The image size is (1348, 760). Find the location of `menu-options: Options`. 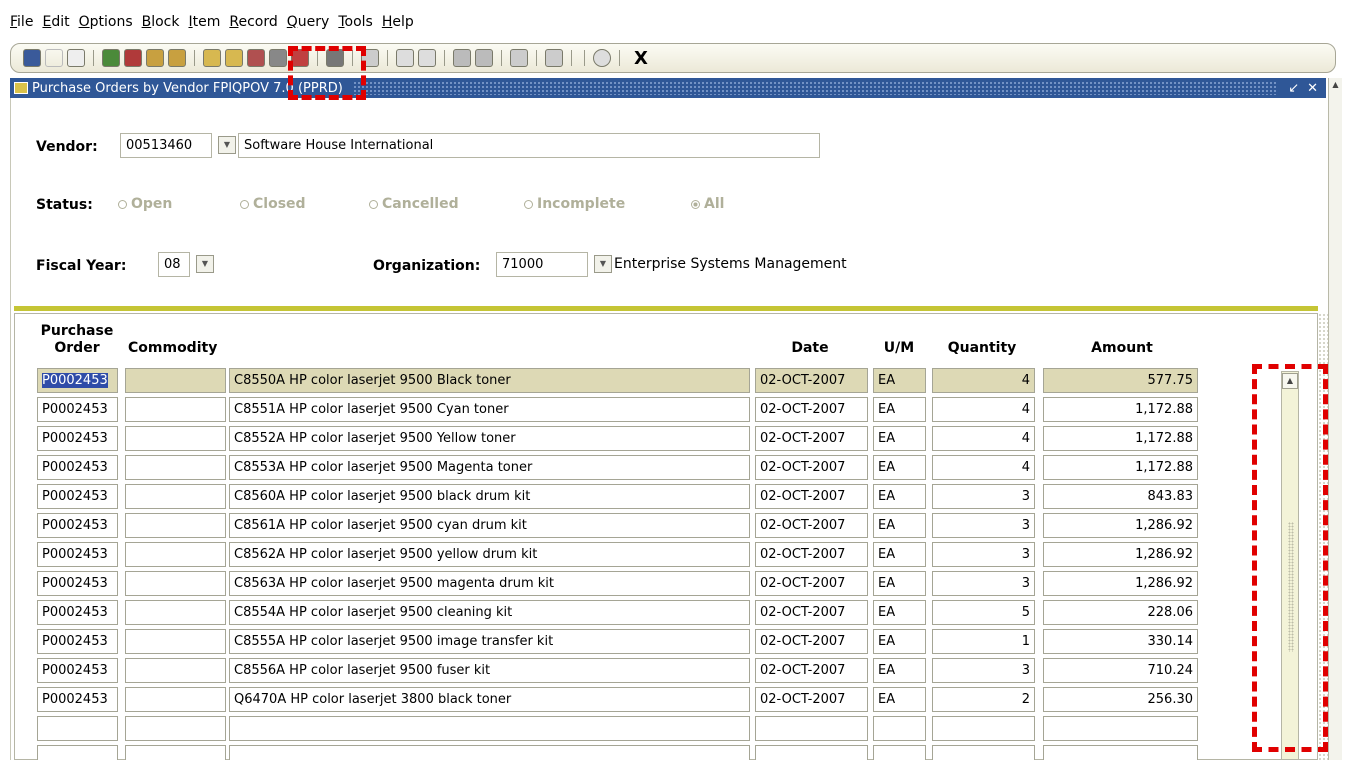

menu-options: Options is located at coordinates (106, 25).